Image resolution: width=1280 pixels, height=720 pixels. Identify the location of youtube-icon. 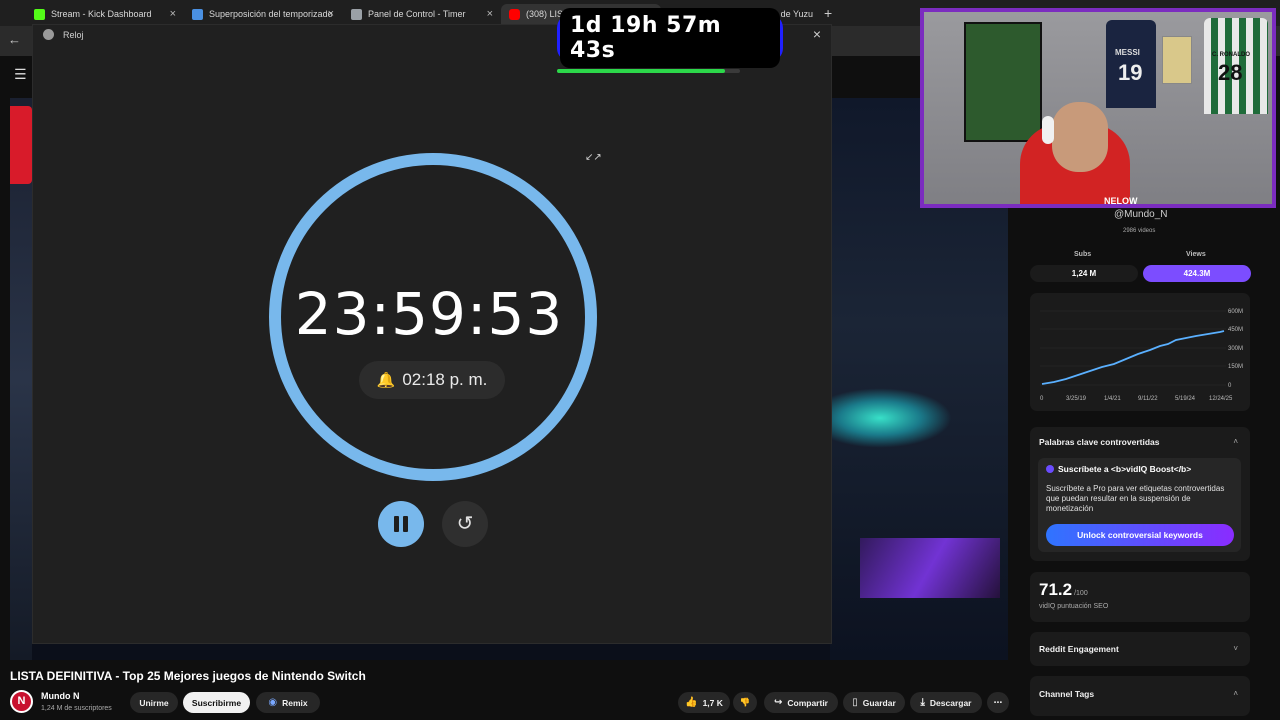
(514, 14).